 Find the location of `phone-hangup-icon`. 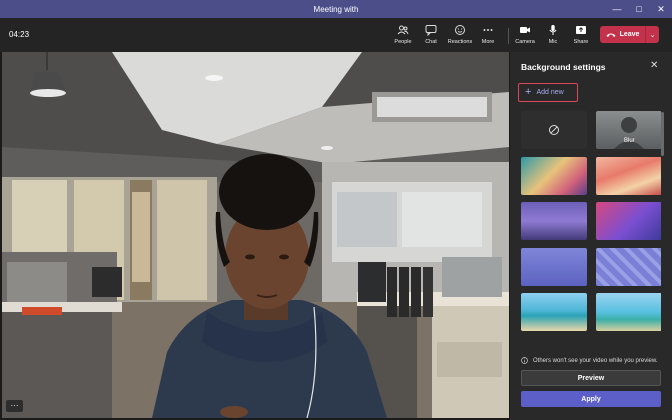

phone-hangup-icon is located at coordinates (611, 35).